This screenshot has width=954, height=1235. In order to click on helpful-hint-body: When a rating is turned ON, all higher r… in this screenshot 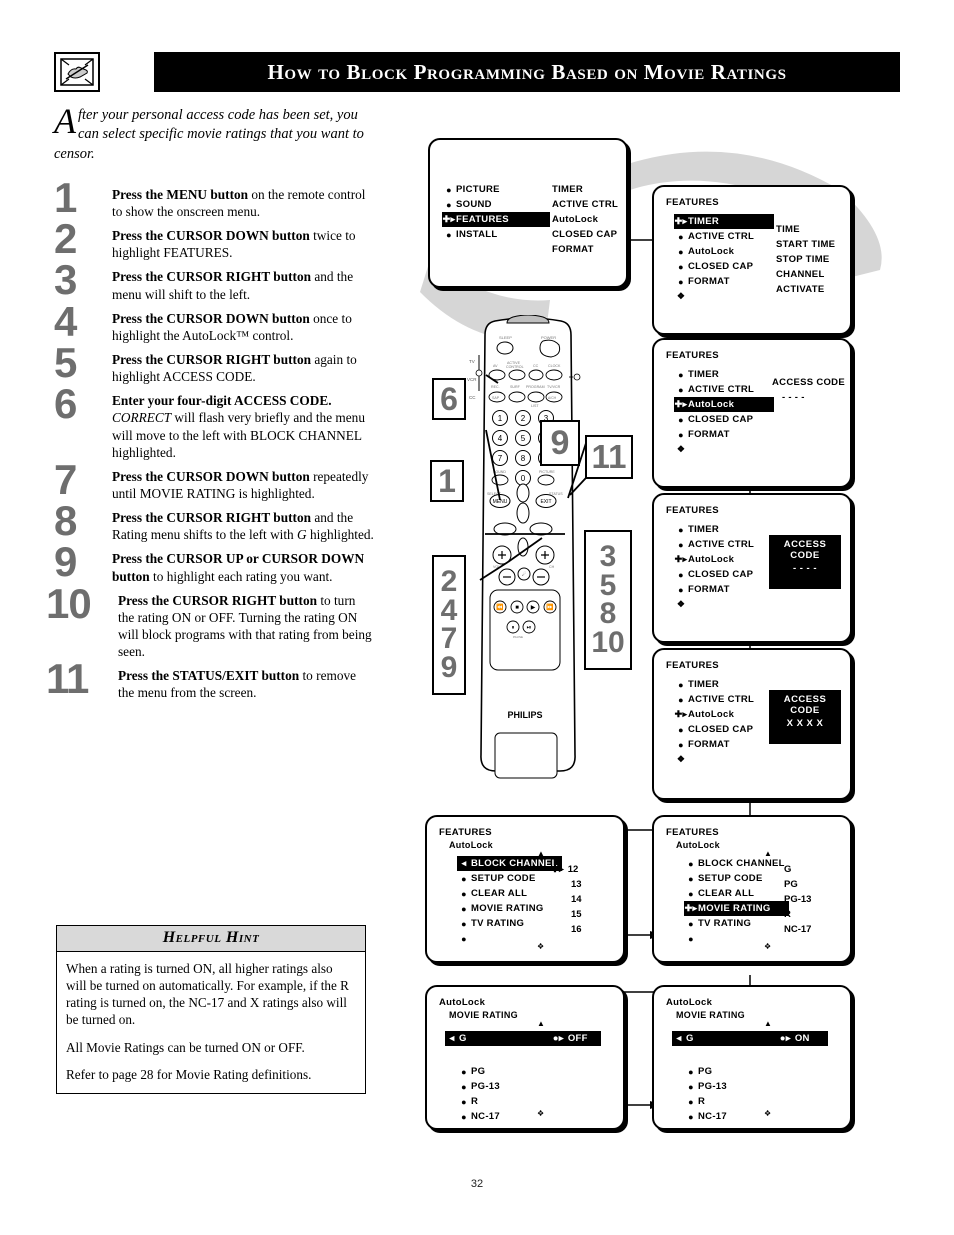, I will do `click(211, 1022)`.